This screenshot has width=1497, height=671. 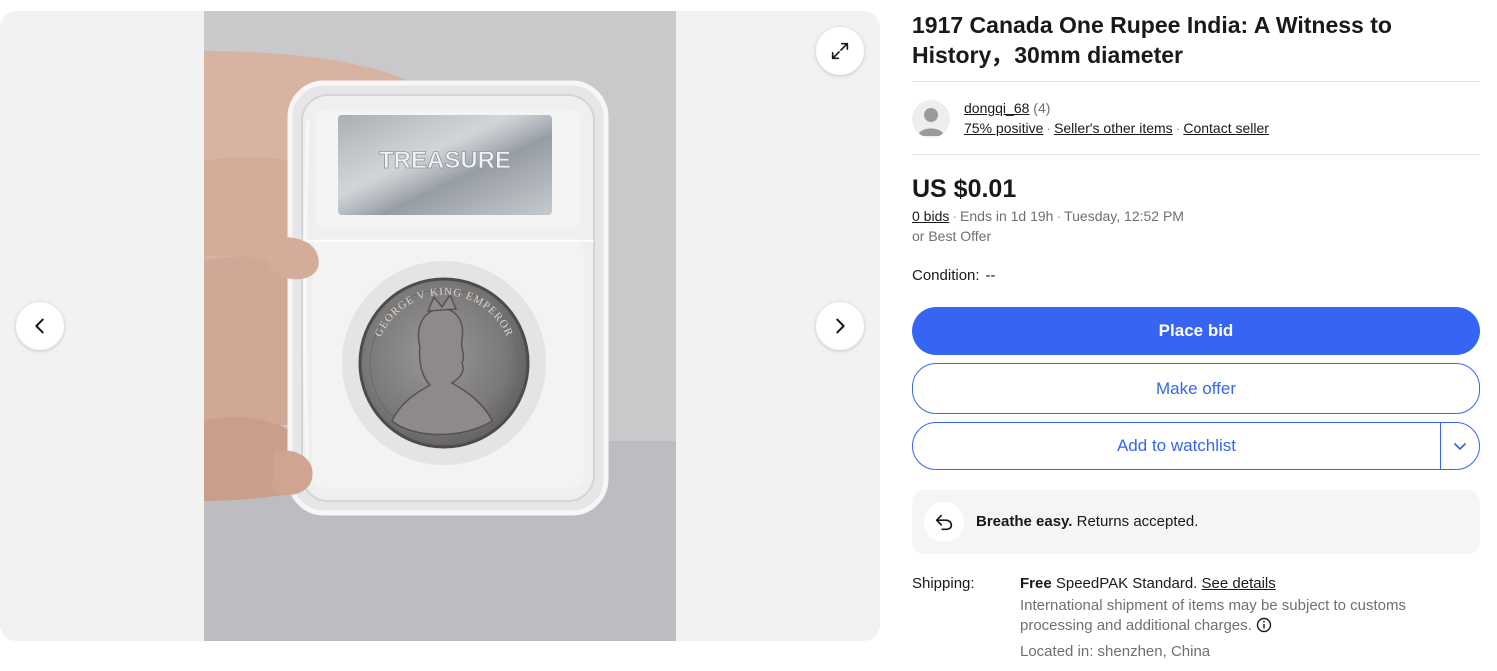 What do you see at coordinates (931, 122) in the screenshot?
I see `person-icon` at bounding box center [931, 122].